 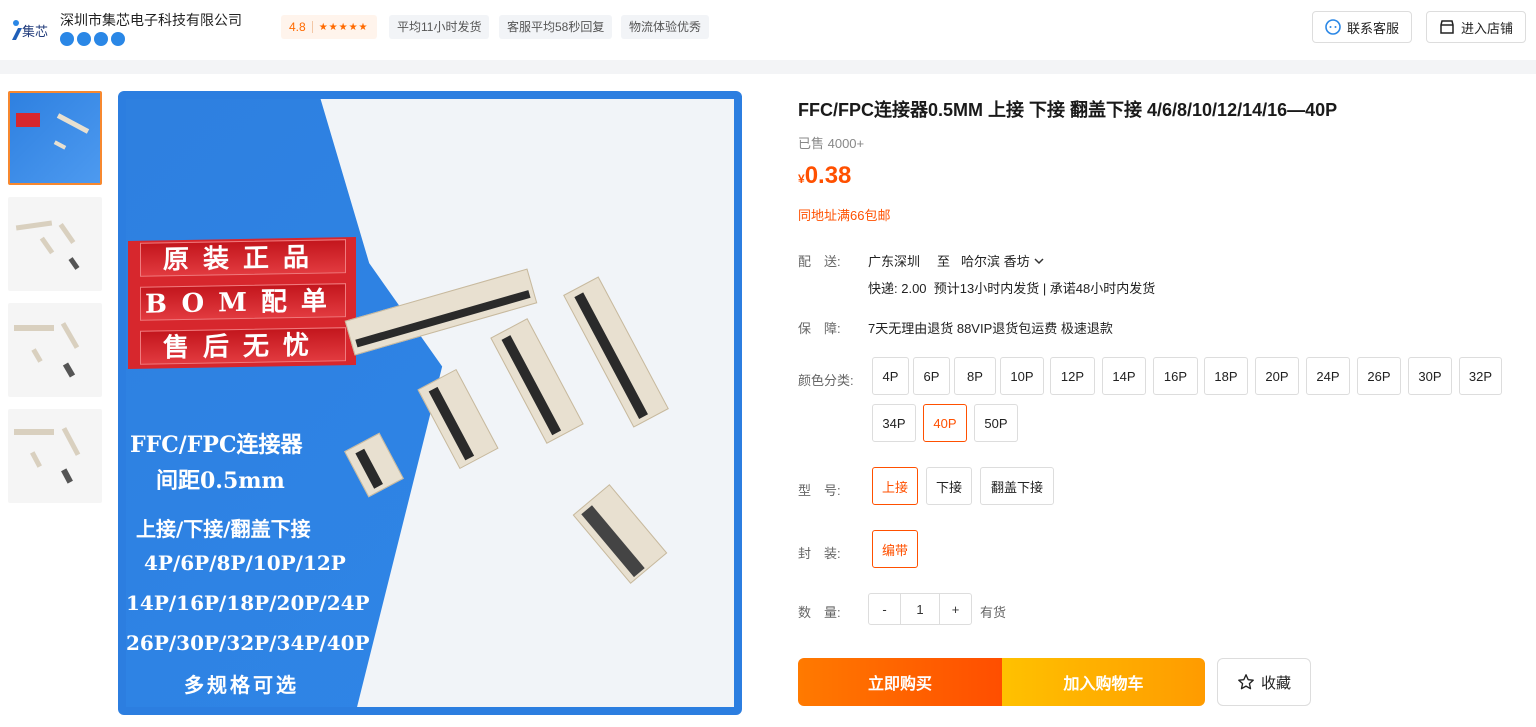 What do you see at coordinates (243, 258) in the screenshot?
I see `promo-line-1: 原装正品` at bounding box center [243, 258].